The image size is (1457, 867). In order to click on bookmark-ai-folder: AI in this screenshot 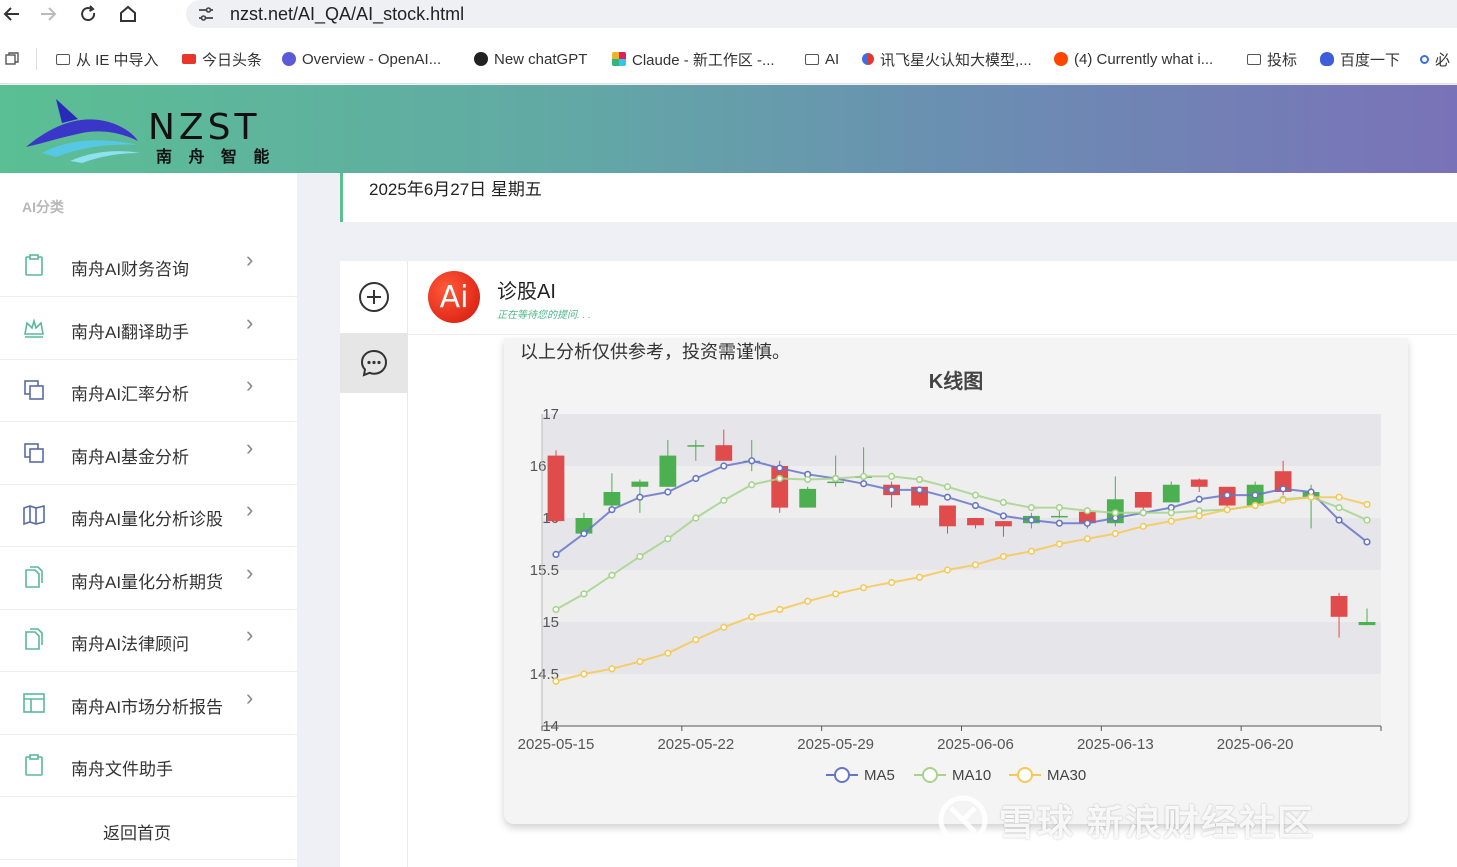, I will do `click(822, 59)`.